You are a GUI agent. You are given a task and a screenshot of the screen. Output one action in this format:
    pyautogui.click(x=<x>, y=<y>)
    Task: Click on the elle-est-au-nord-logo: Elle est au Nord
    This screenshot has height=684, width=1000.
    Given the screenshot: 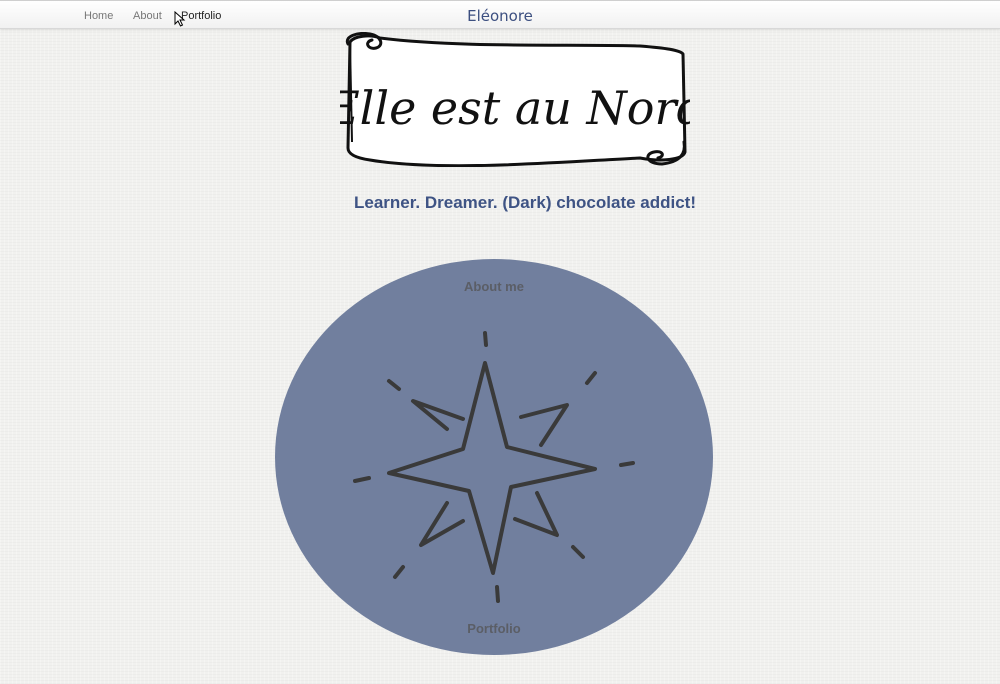 What is the action you would take?
    pyautogui.click(x=515, y=99)
    